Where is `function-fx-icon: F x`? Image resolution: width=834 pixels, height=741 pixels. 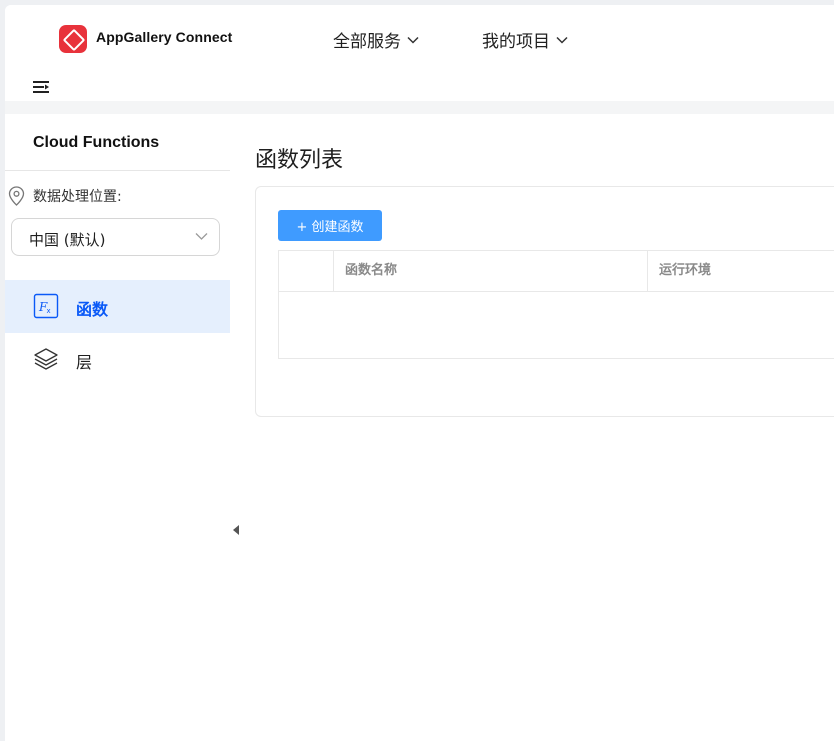
function-fx-icon: F x is located at coordinates (46, 306).